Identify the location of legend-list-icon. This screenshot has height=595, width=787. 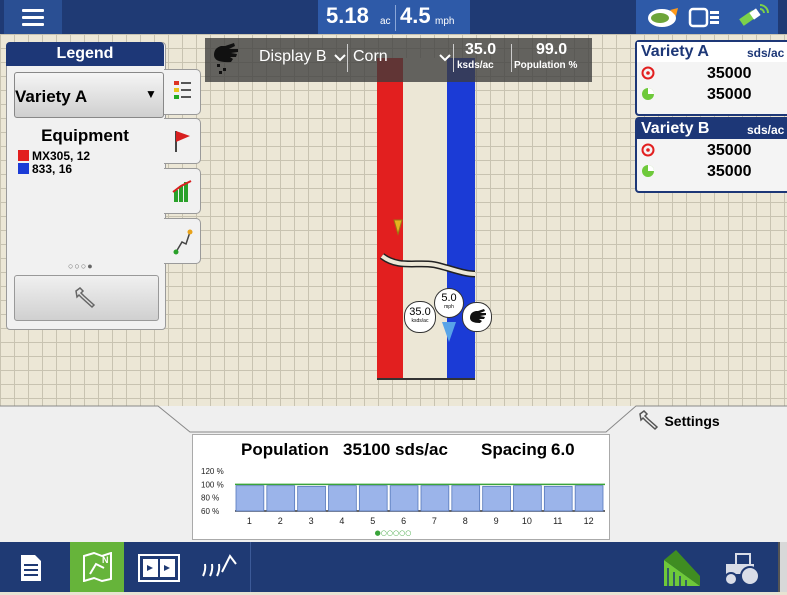
(182, 90).